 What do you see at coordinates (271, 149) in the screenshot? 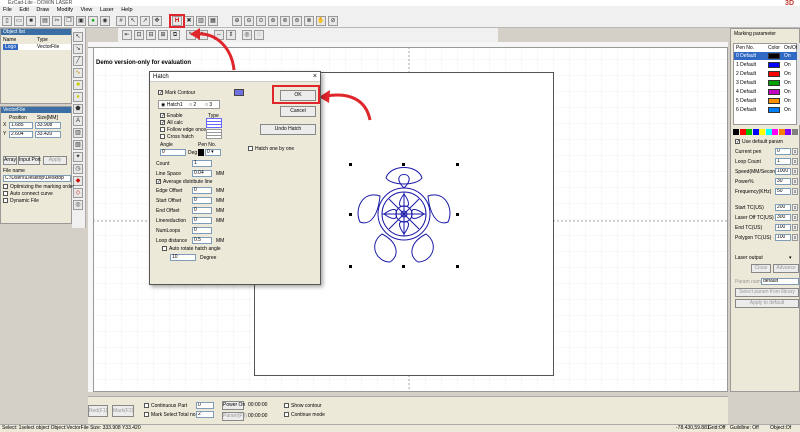
I see `hatch-one-by-one-checkbox: Hatch one by one` at bounding box center [271, 149].